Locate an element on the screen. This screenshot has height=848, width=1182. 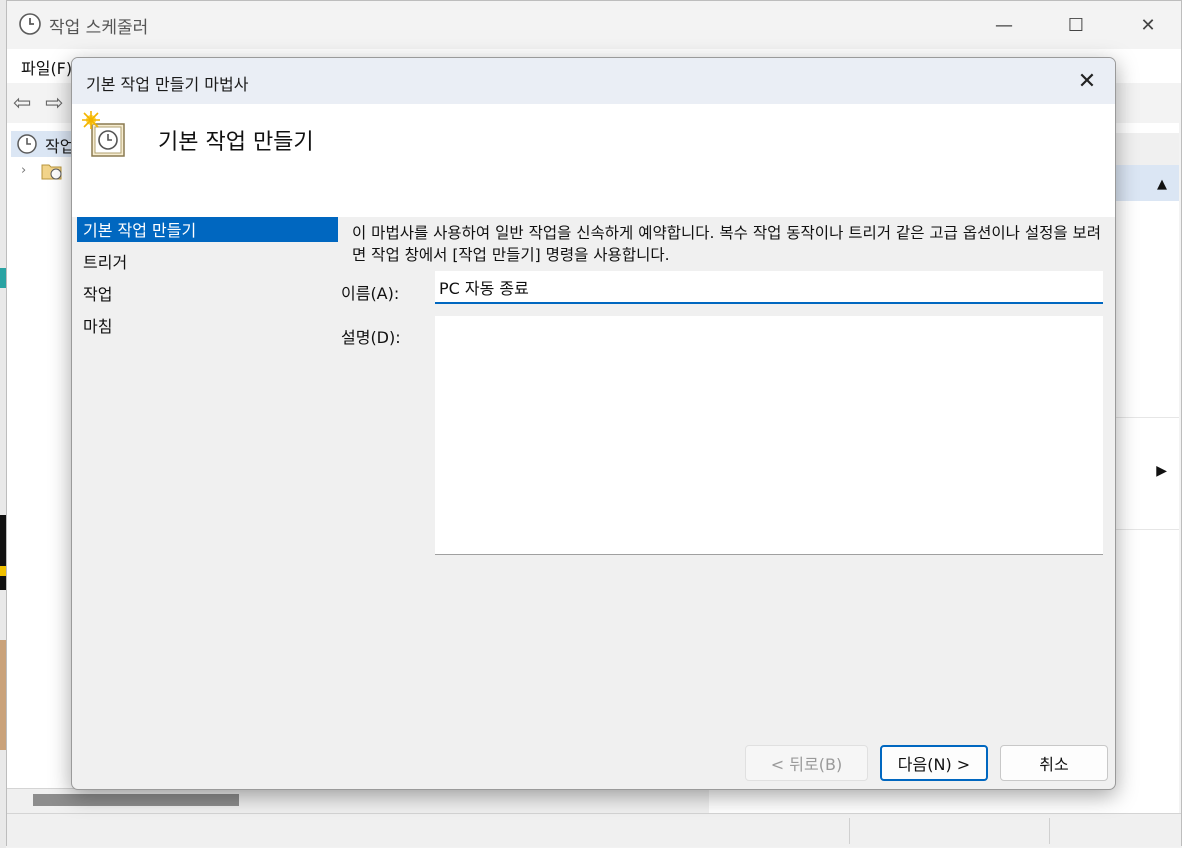
menu-file: 파일(F) is located at coordinates (46, 67).